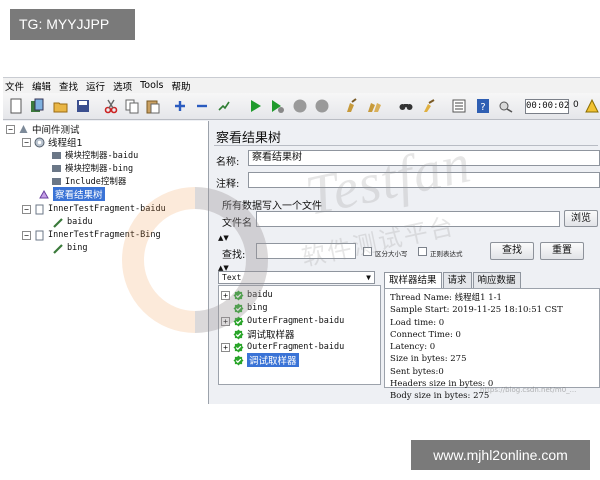  What do you see at coordinates (102, 156) in the screenshot?
I see `tree-label: 模块控制器-baidu` at bounding box center [102, 156].